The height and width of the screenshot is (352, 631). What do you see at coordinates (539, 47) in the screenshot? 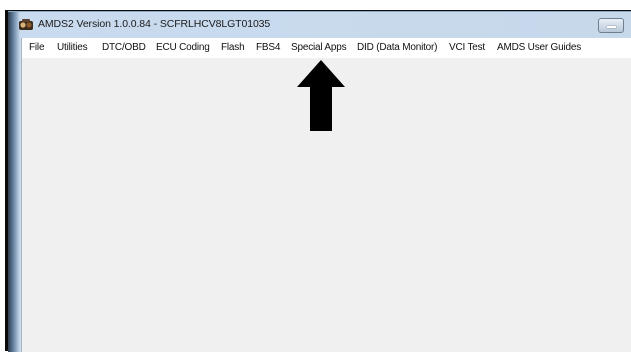
I see `menu-amds-user-guides: AMDS User Guides` at bounding box center [539, 47].